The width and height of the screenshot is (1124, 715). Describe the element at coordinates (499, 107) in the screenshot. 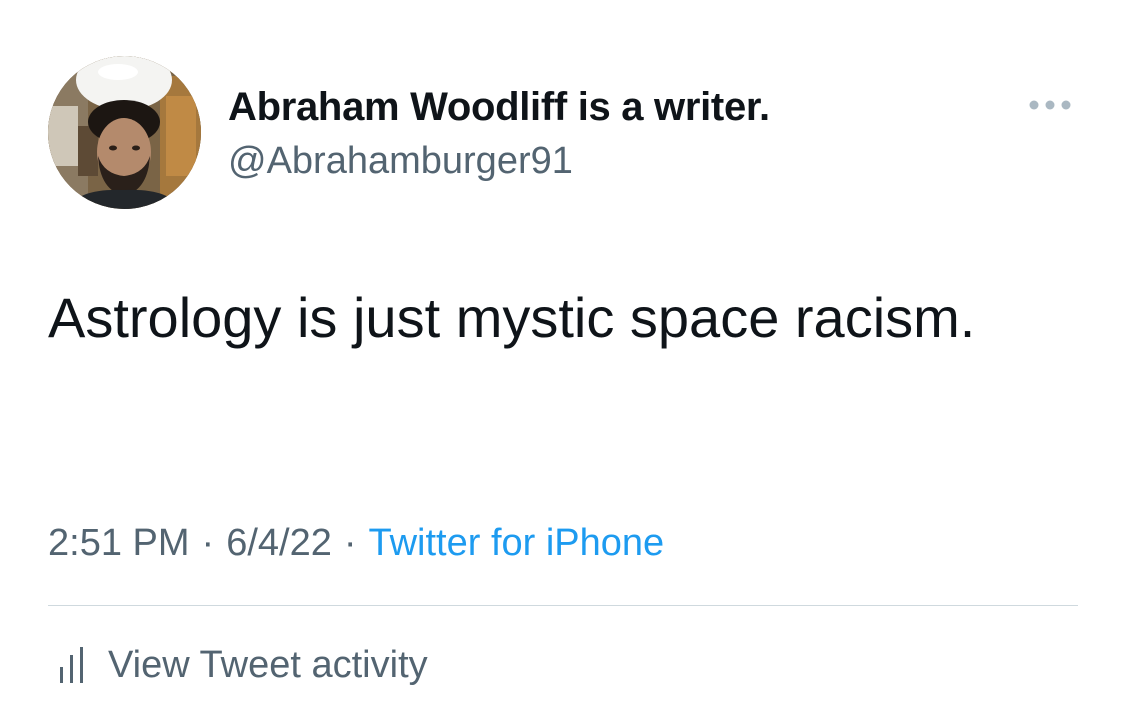

I see `author-display-name: Abraham Woodliff is a writer.` at that location.